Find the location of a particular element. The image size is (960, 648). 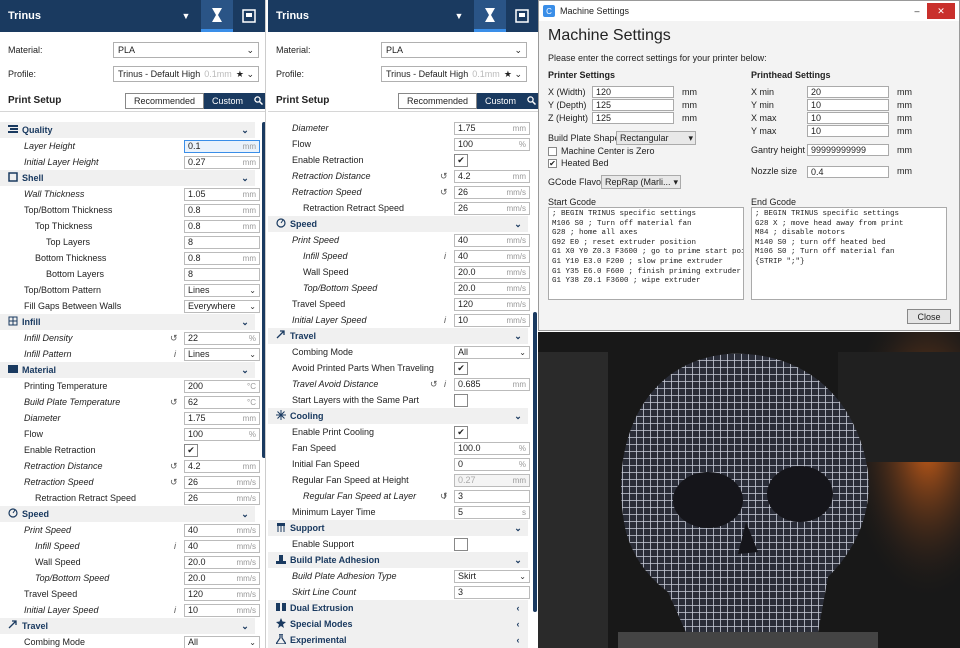

regular-fan-speed-layer-input: 3 is located at coordinates (492, 496).